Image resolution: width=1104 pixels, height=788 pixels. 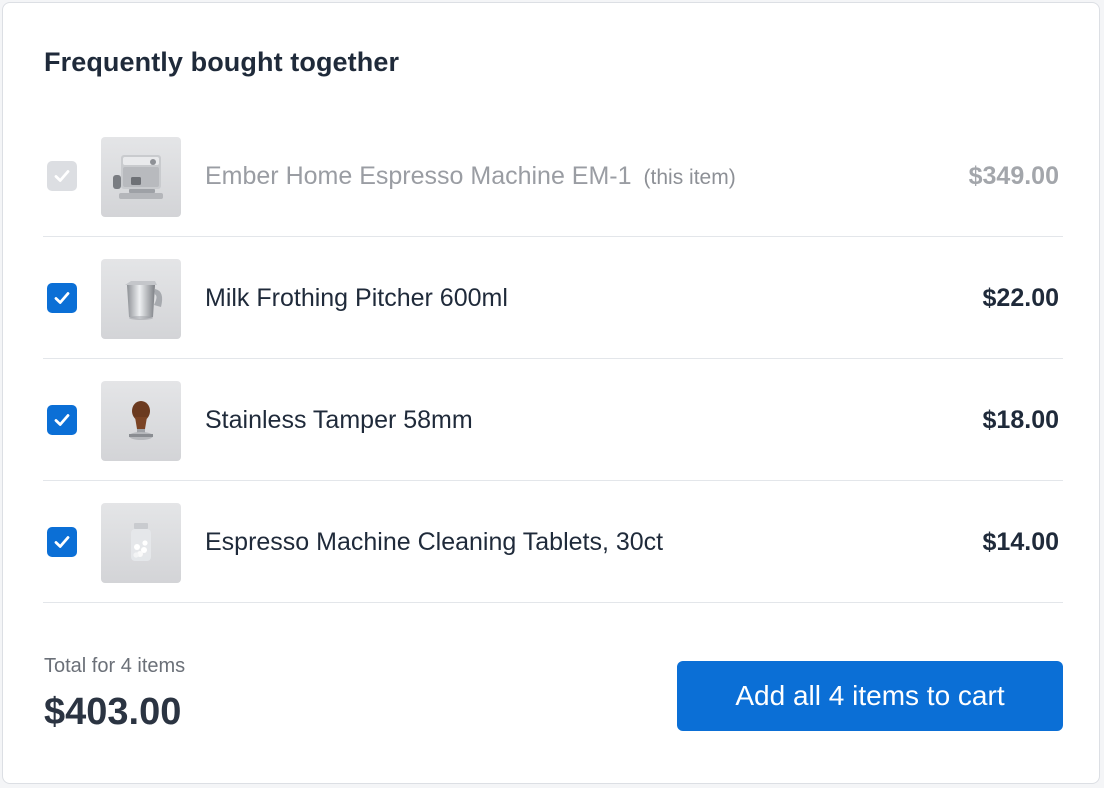 What do you see at coordinates (113, 712) in the screenshot?
I see `total-price: $403.00` at bounding box center [113, 712].